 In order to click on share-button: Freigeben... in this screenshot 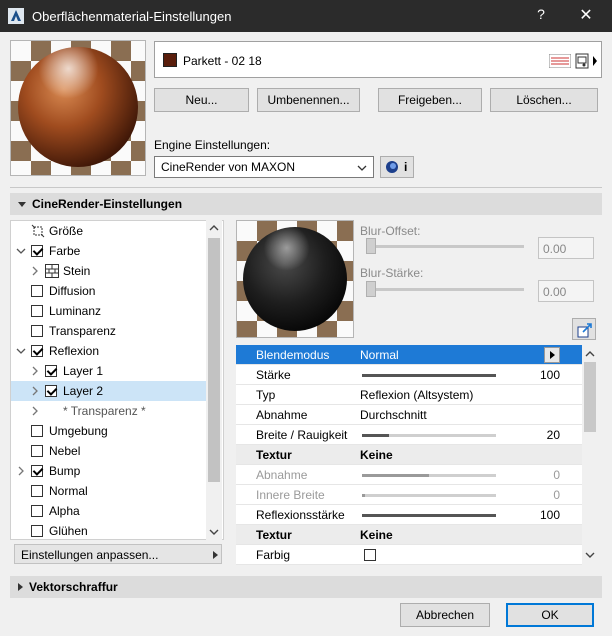, I will do `click(430, 100)`.